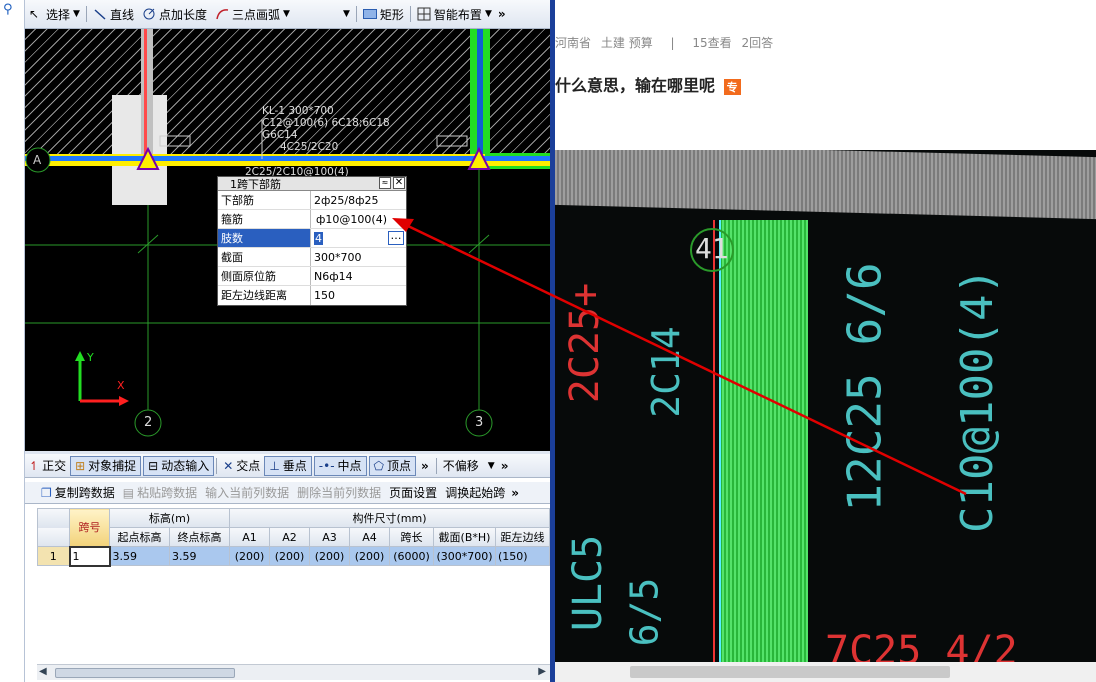 This screenshot has height=682, width=1096. I want to click on column-block, so click(139, 150).